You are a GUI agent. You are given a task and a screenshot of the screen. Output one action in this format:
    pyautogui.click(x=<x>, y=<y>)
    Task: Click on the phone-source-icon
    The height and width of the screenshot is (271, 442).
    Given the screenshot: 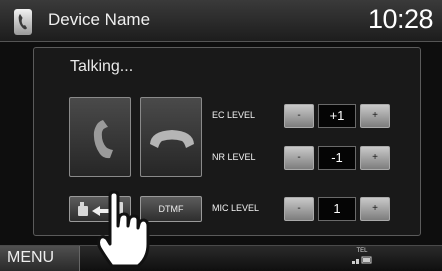 What is the action you would take?
    pyautogui.click(x=23, y=22)
    